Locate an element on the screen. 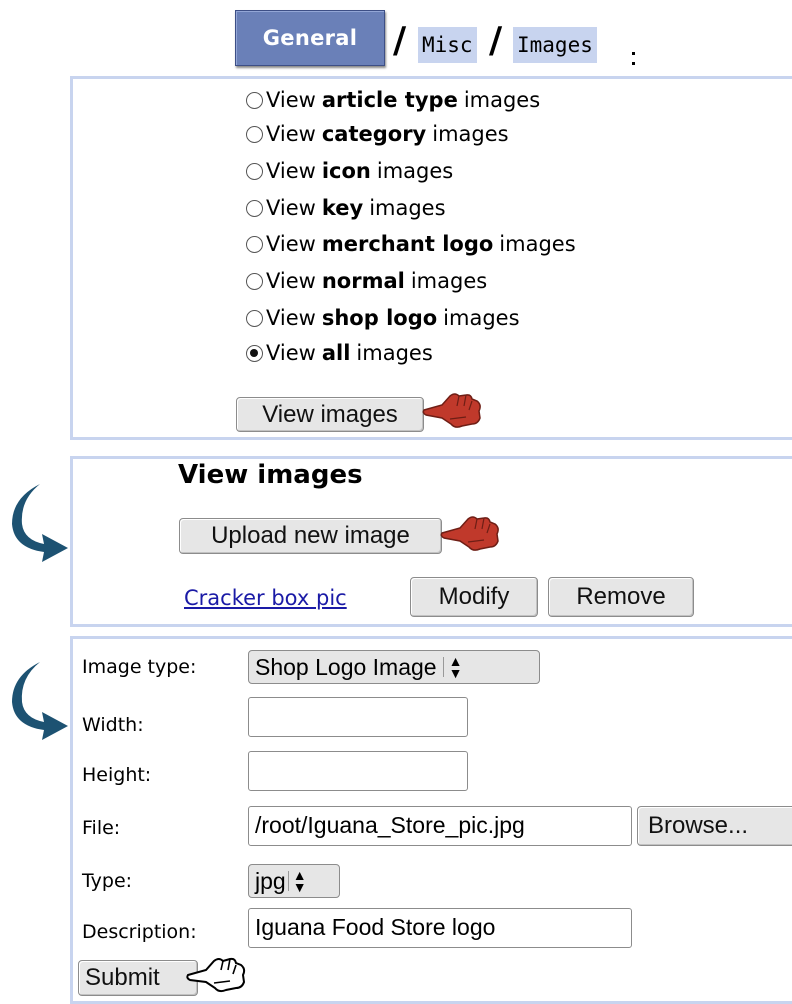 Image resolution: width=792 pixels, height=1004 pixels. submit-button: Submit is located at coordinates (138, 978).